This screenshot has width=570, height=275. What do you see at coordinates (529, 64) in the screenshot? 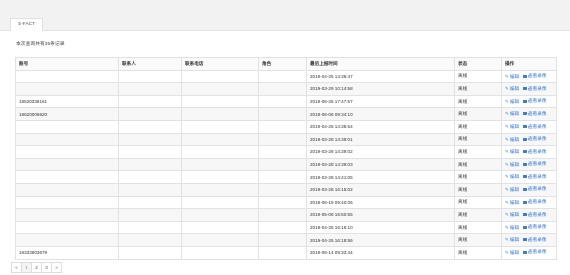
I see `col-header-actions: 操作` at bounding box center [529, 64].